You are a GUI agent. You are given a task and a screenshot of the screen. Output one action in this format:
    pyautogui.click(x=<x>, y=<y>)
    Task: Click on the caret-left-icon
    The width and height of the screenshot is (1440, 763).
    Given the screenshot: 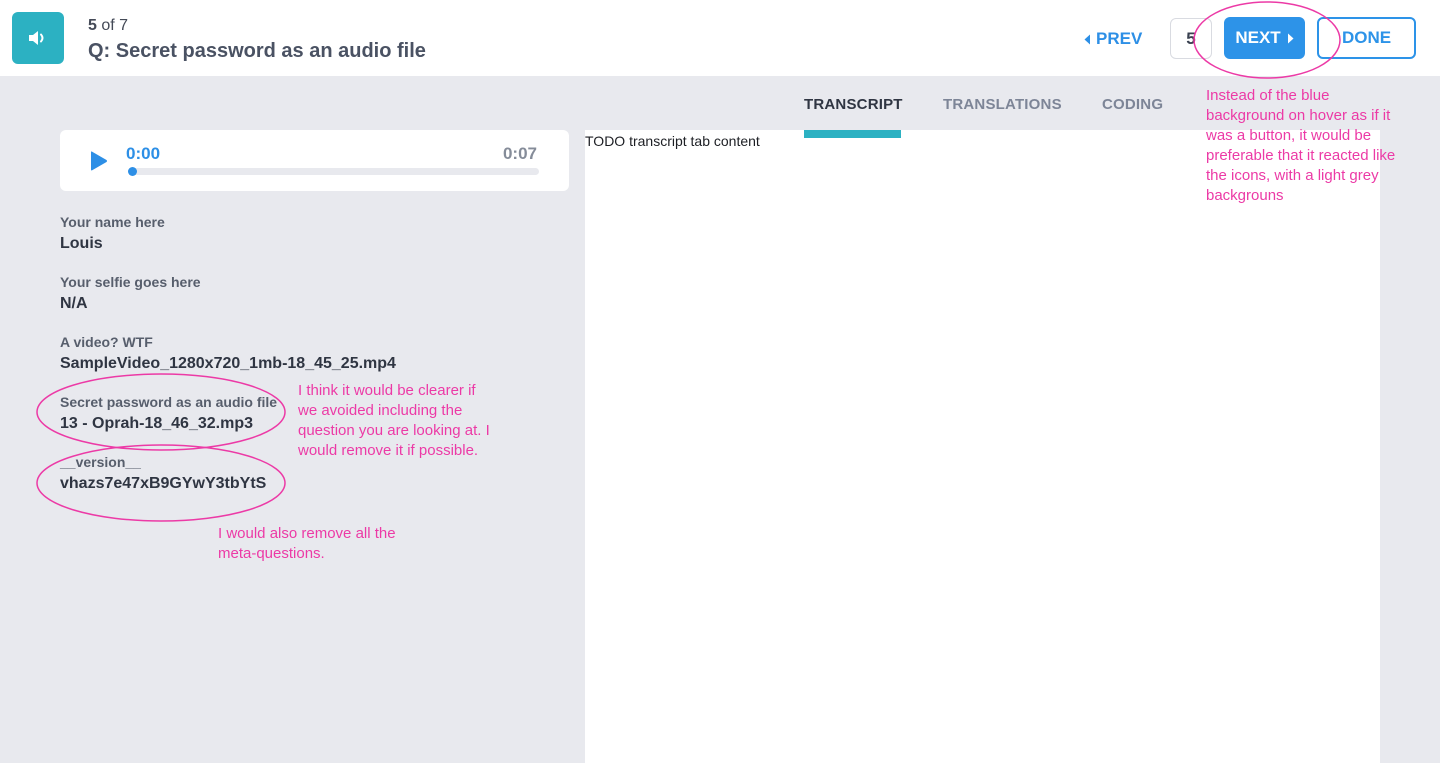 What is the action you would take?
    pyautogui.click(x=1087, y=39)
    